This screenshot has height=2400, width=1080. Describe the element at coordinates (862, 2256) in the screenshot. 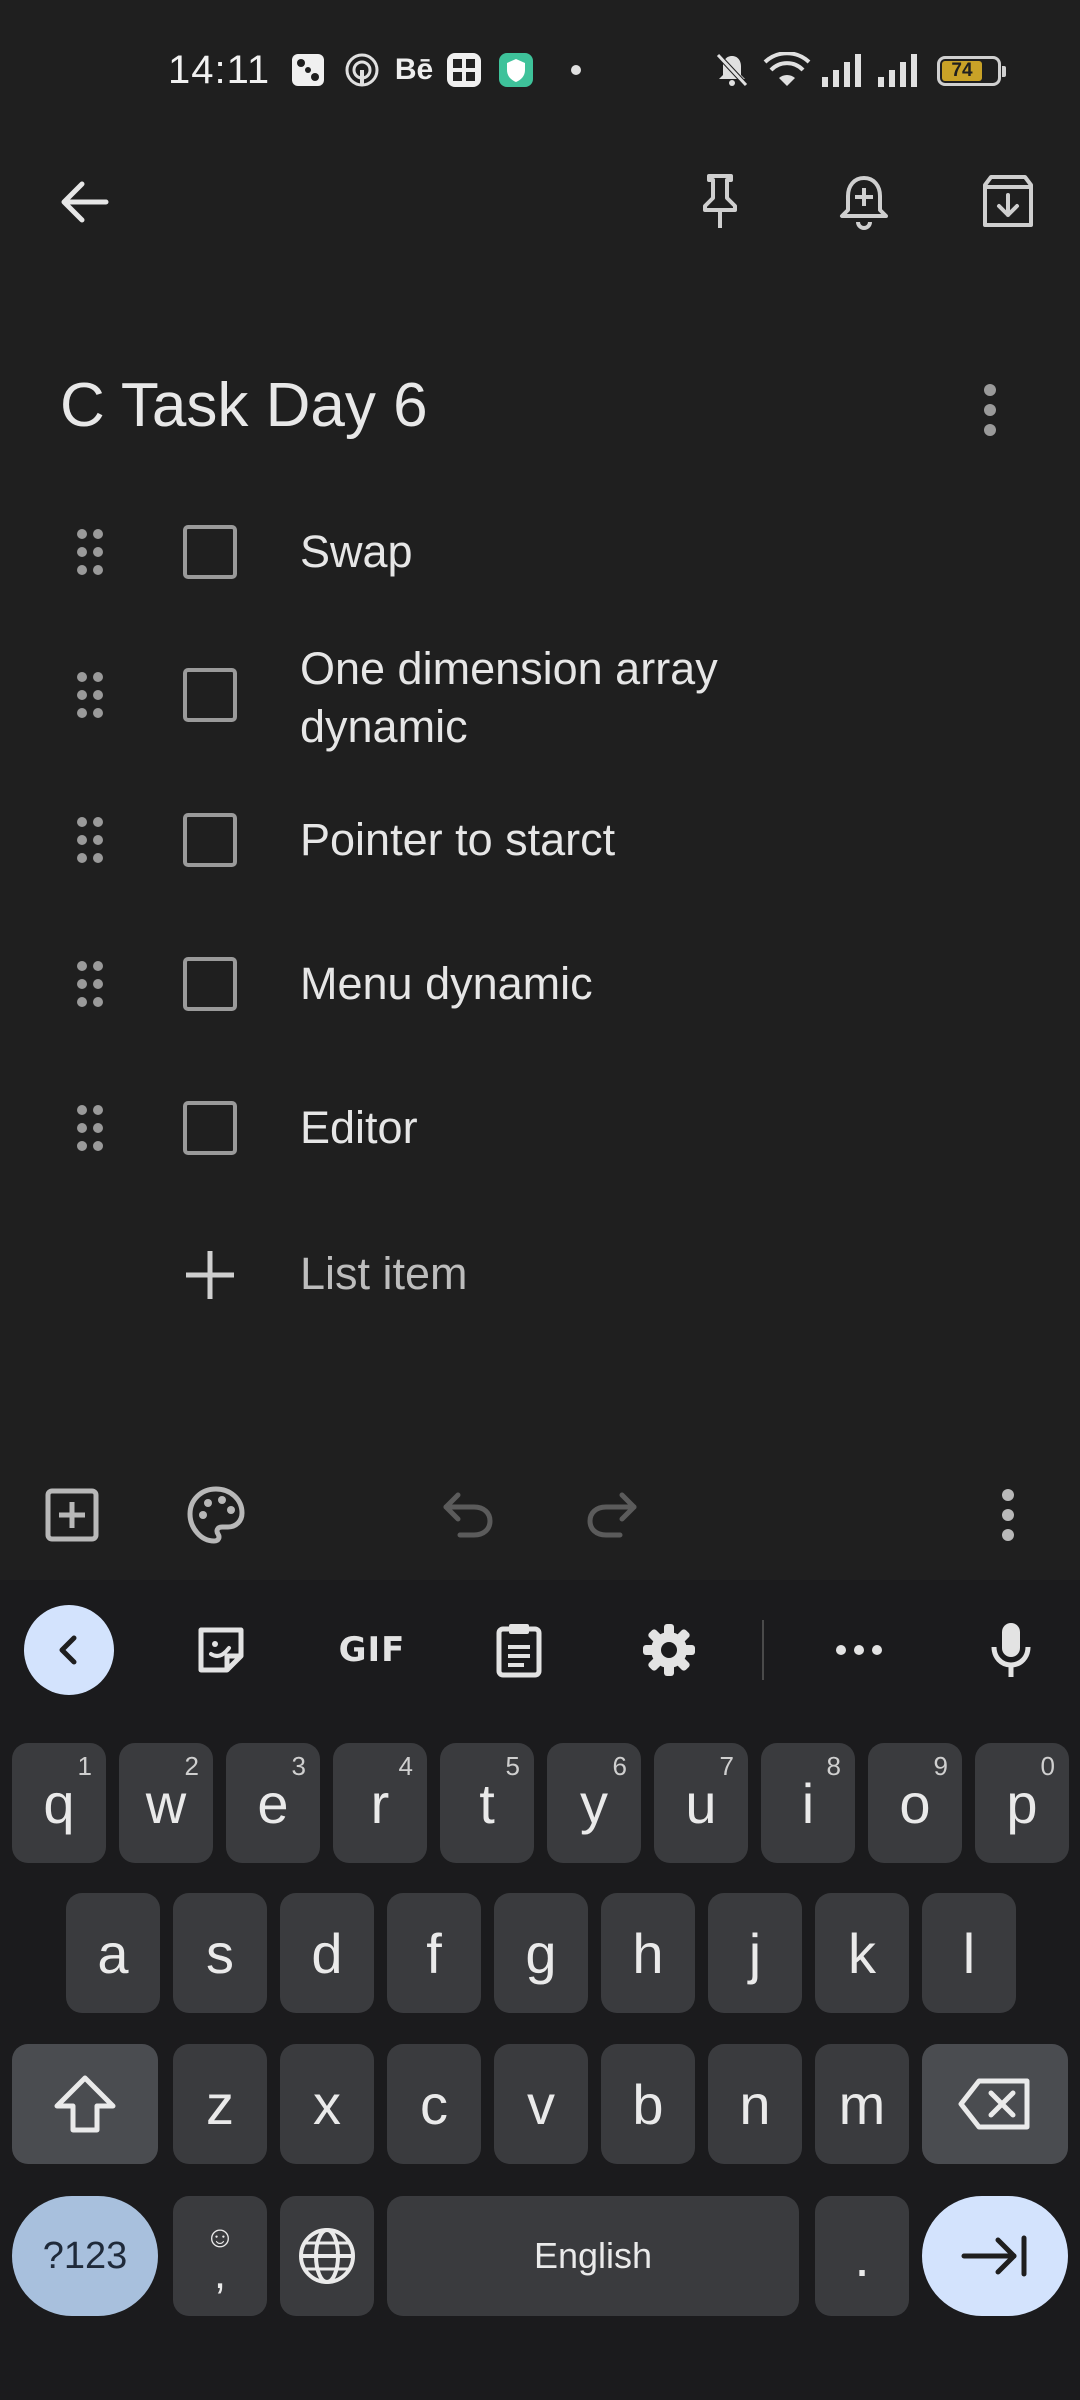

I see `period-key: .` at that location.